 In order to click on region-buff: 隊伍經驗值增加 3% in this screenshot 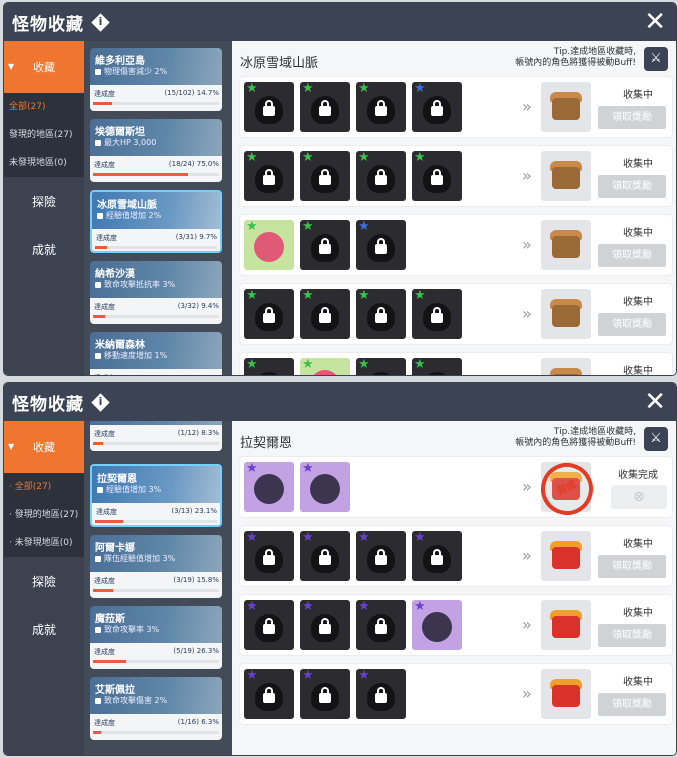, I will do `click(135, 558)`.